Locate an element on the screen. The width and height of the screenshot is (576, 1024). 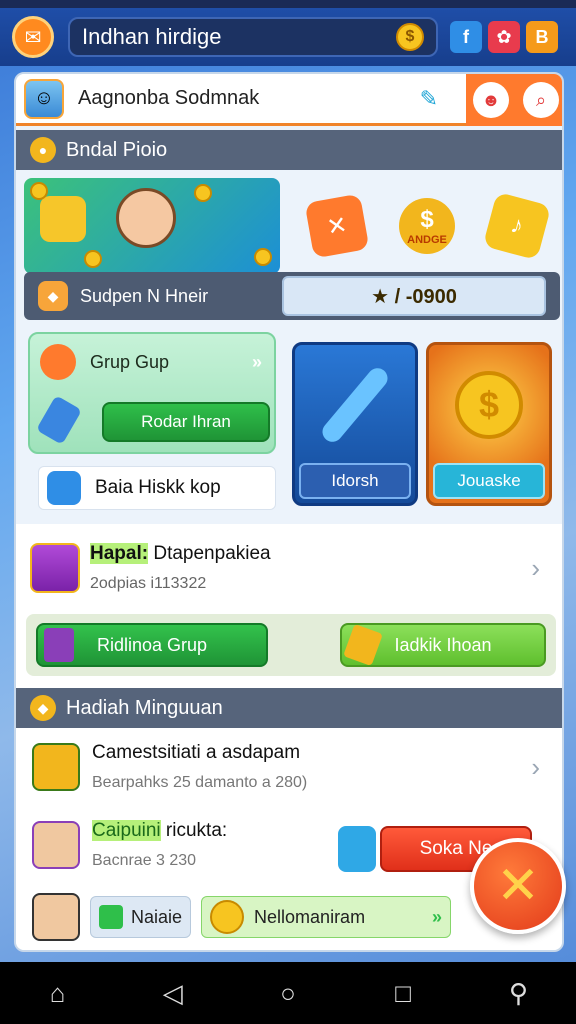
user-name: Aagnonba Sodmnak is located at coordinates (169, 98).